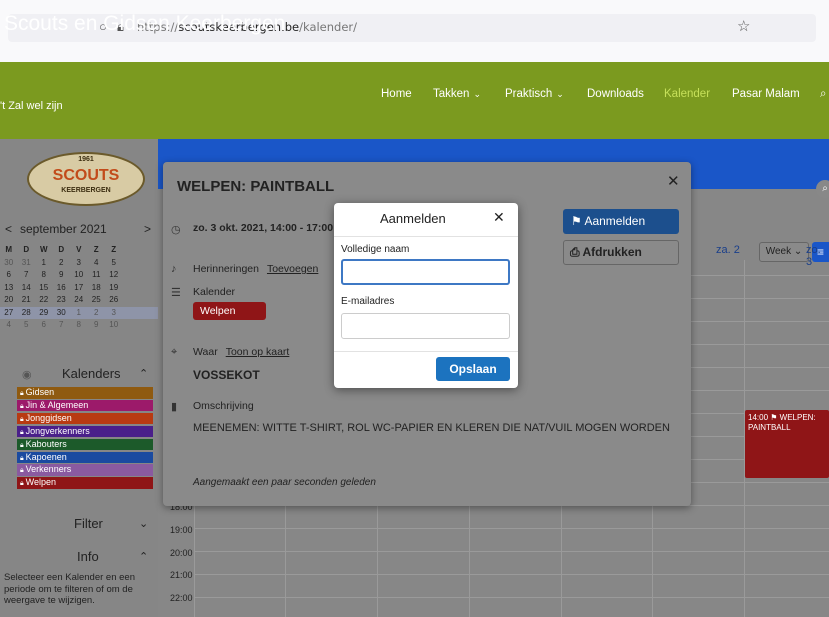 This screenshot has height=617, width=829. I want to click on nav-item-kalender: Kalender, so click(687, 94).